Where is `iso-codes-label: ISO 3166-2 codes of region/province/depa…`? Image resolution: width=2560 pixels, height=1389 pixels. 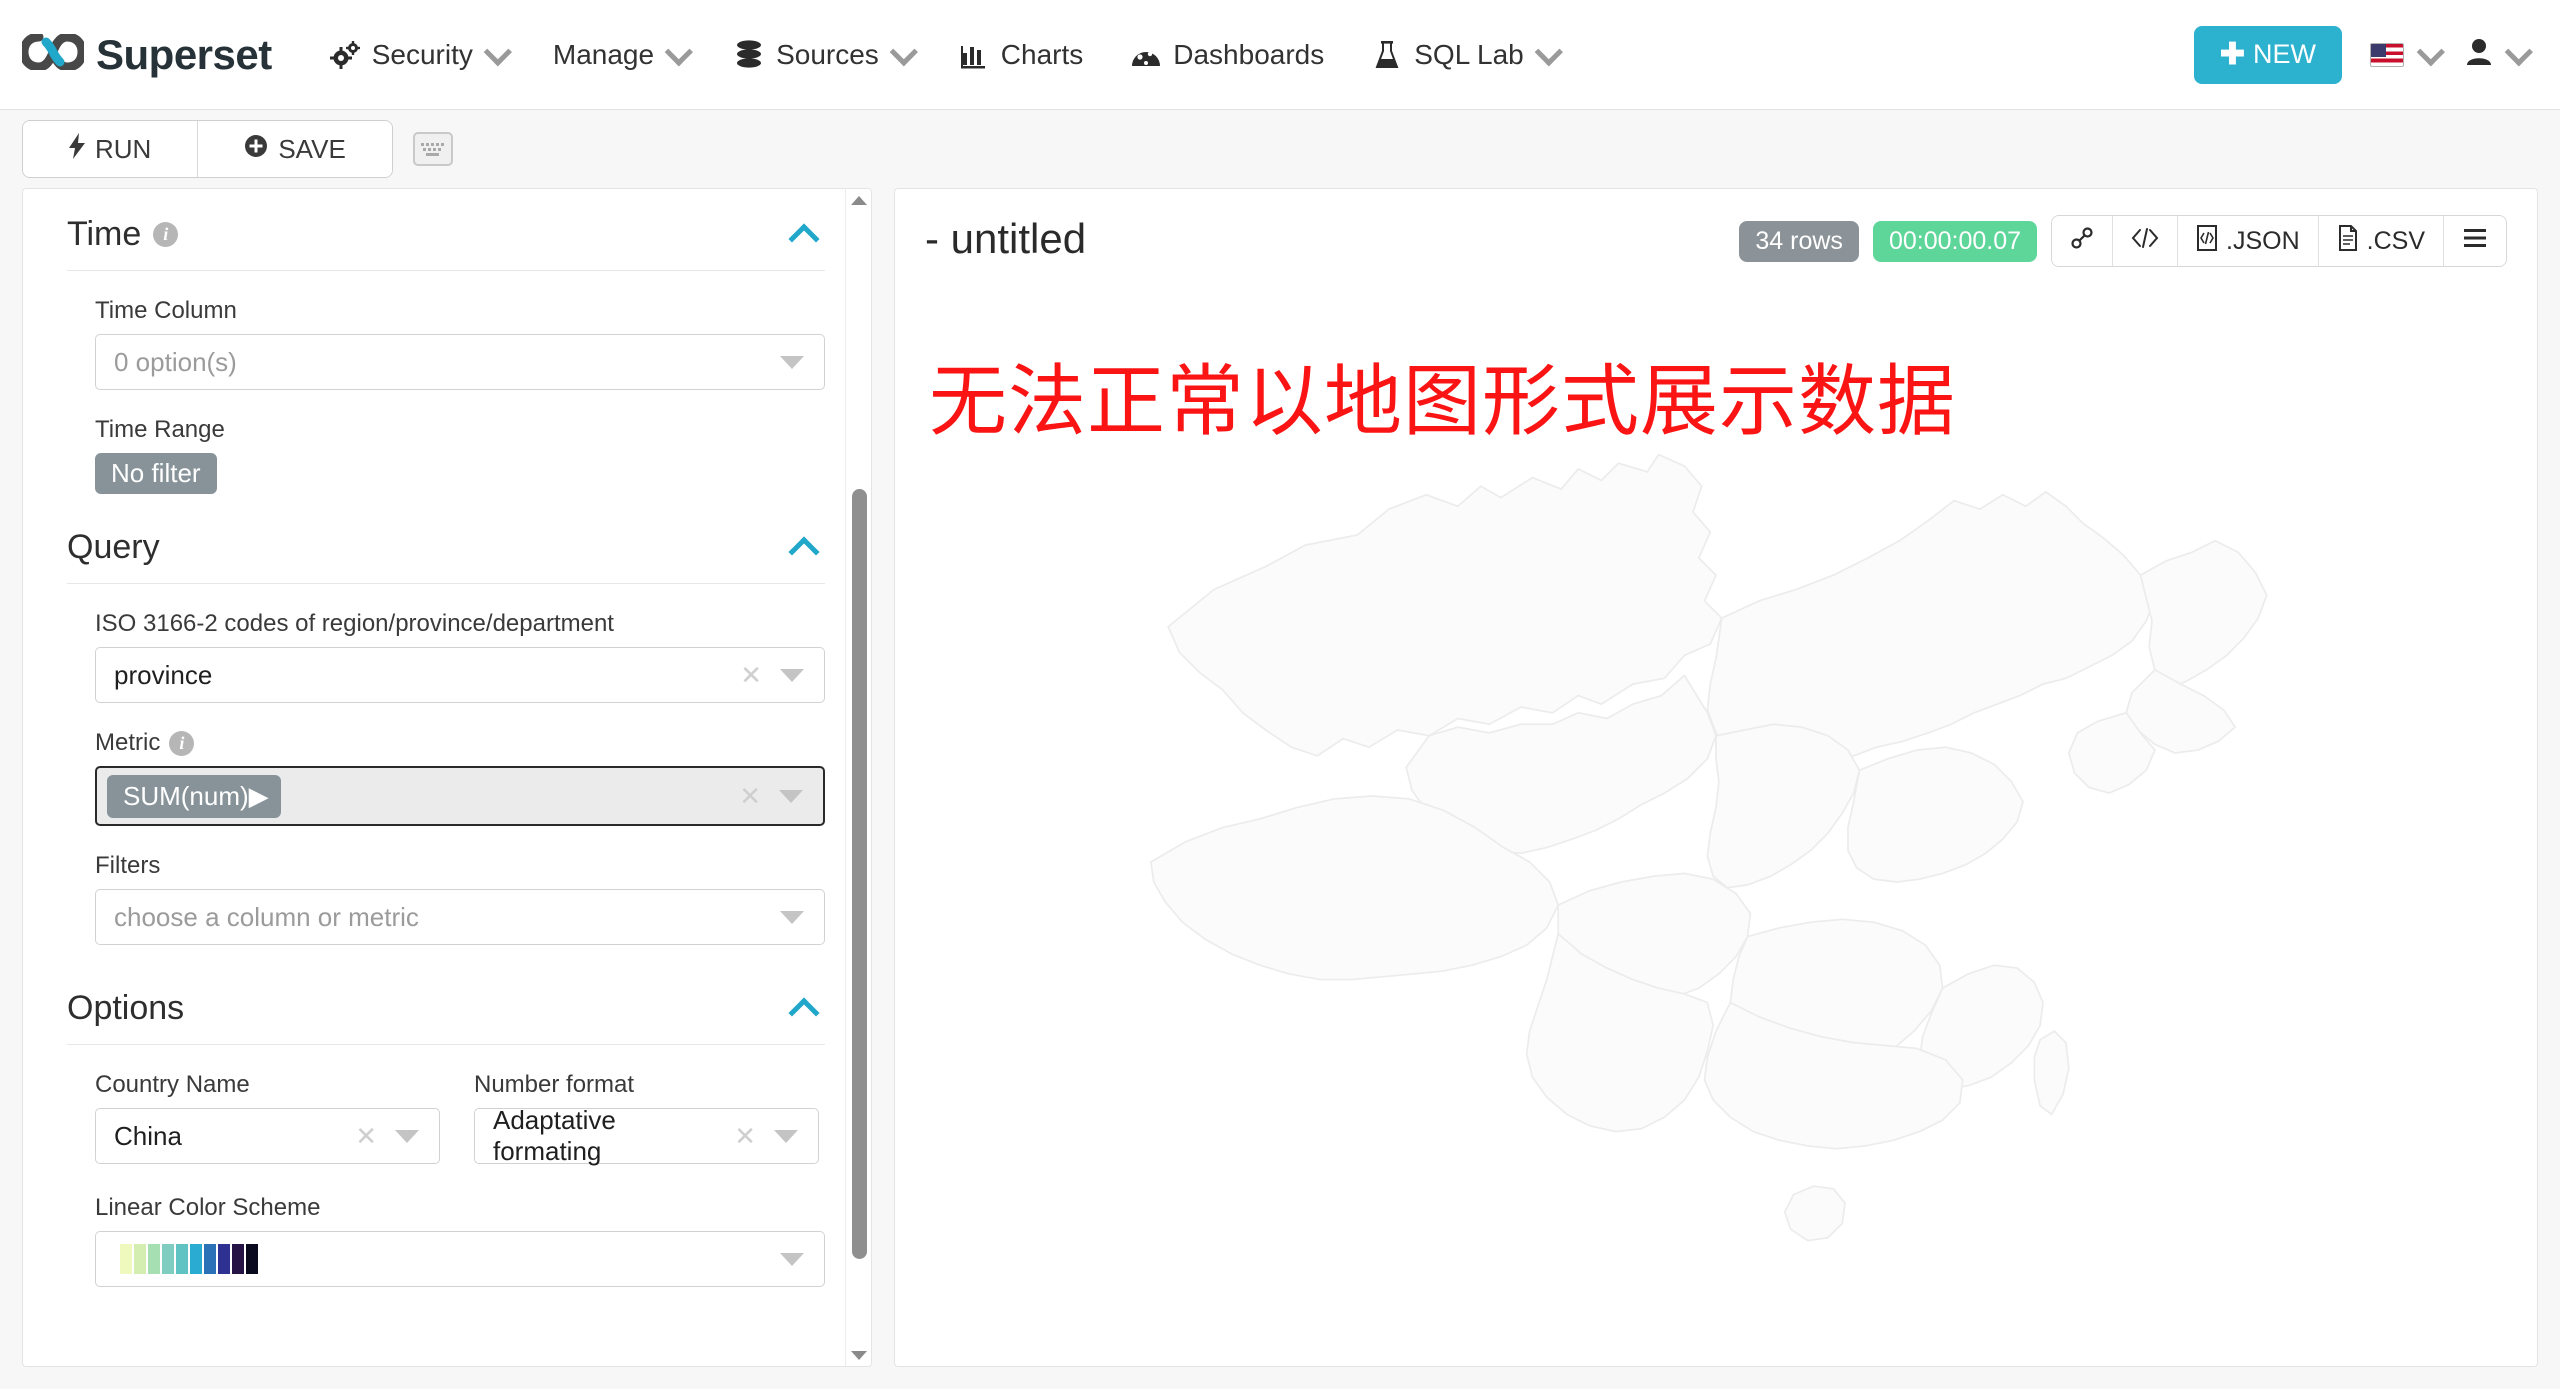
iso-codes-label: ISO 3166-2 codes of region/province/depa… is located at coordinates (354, 623).